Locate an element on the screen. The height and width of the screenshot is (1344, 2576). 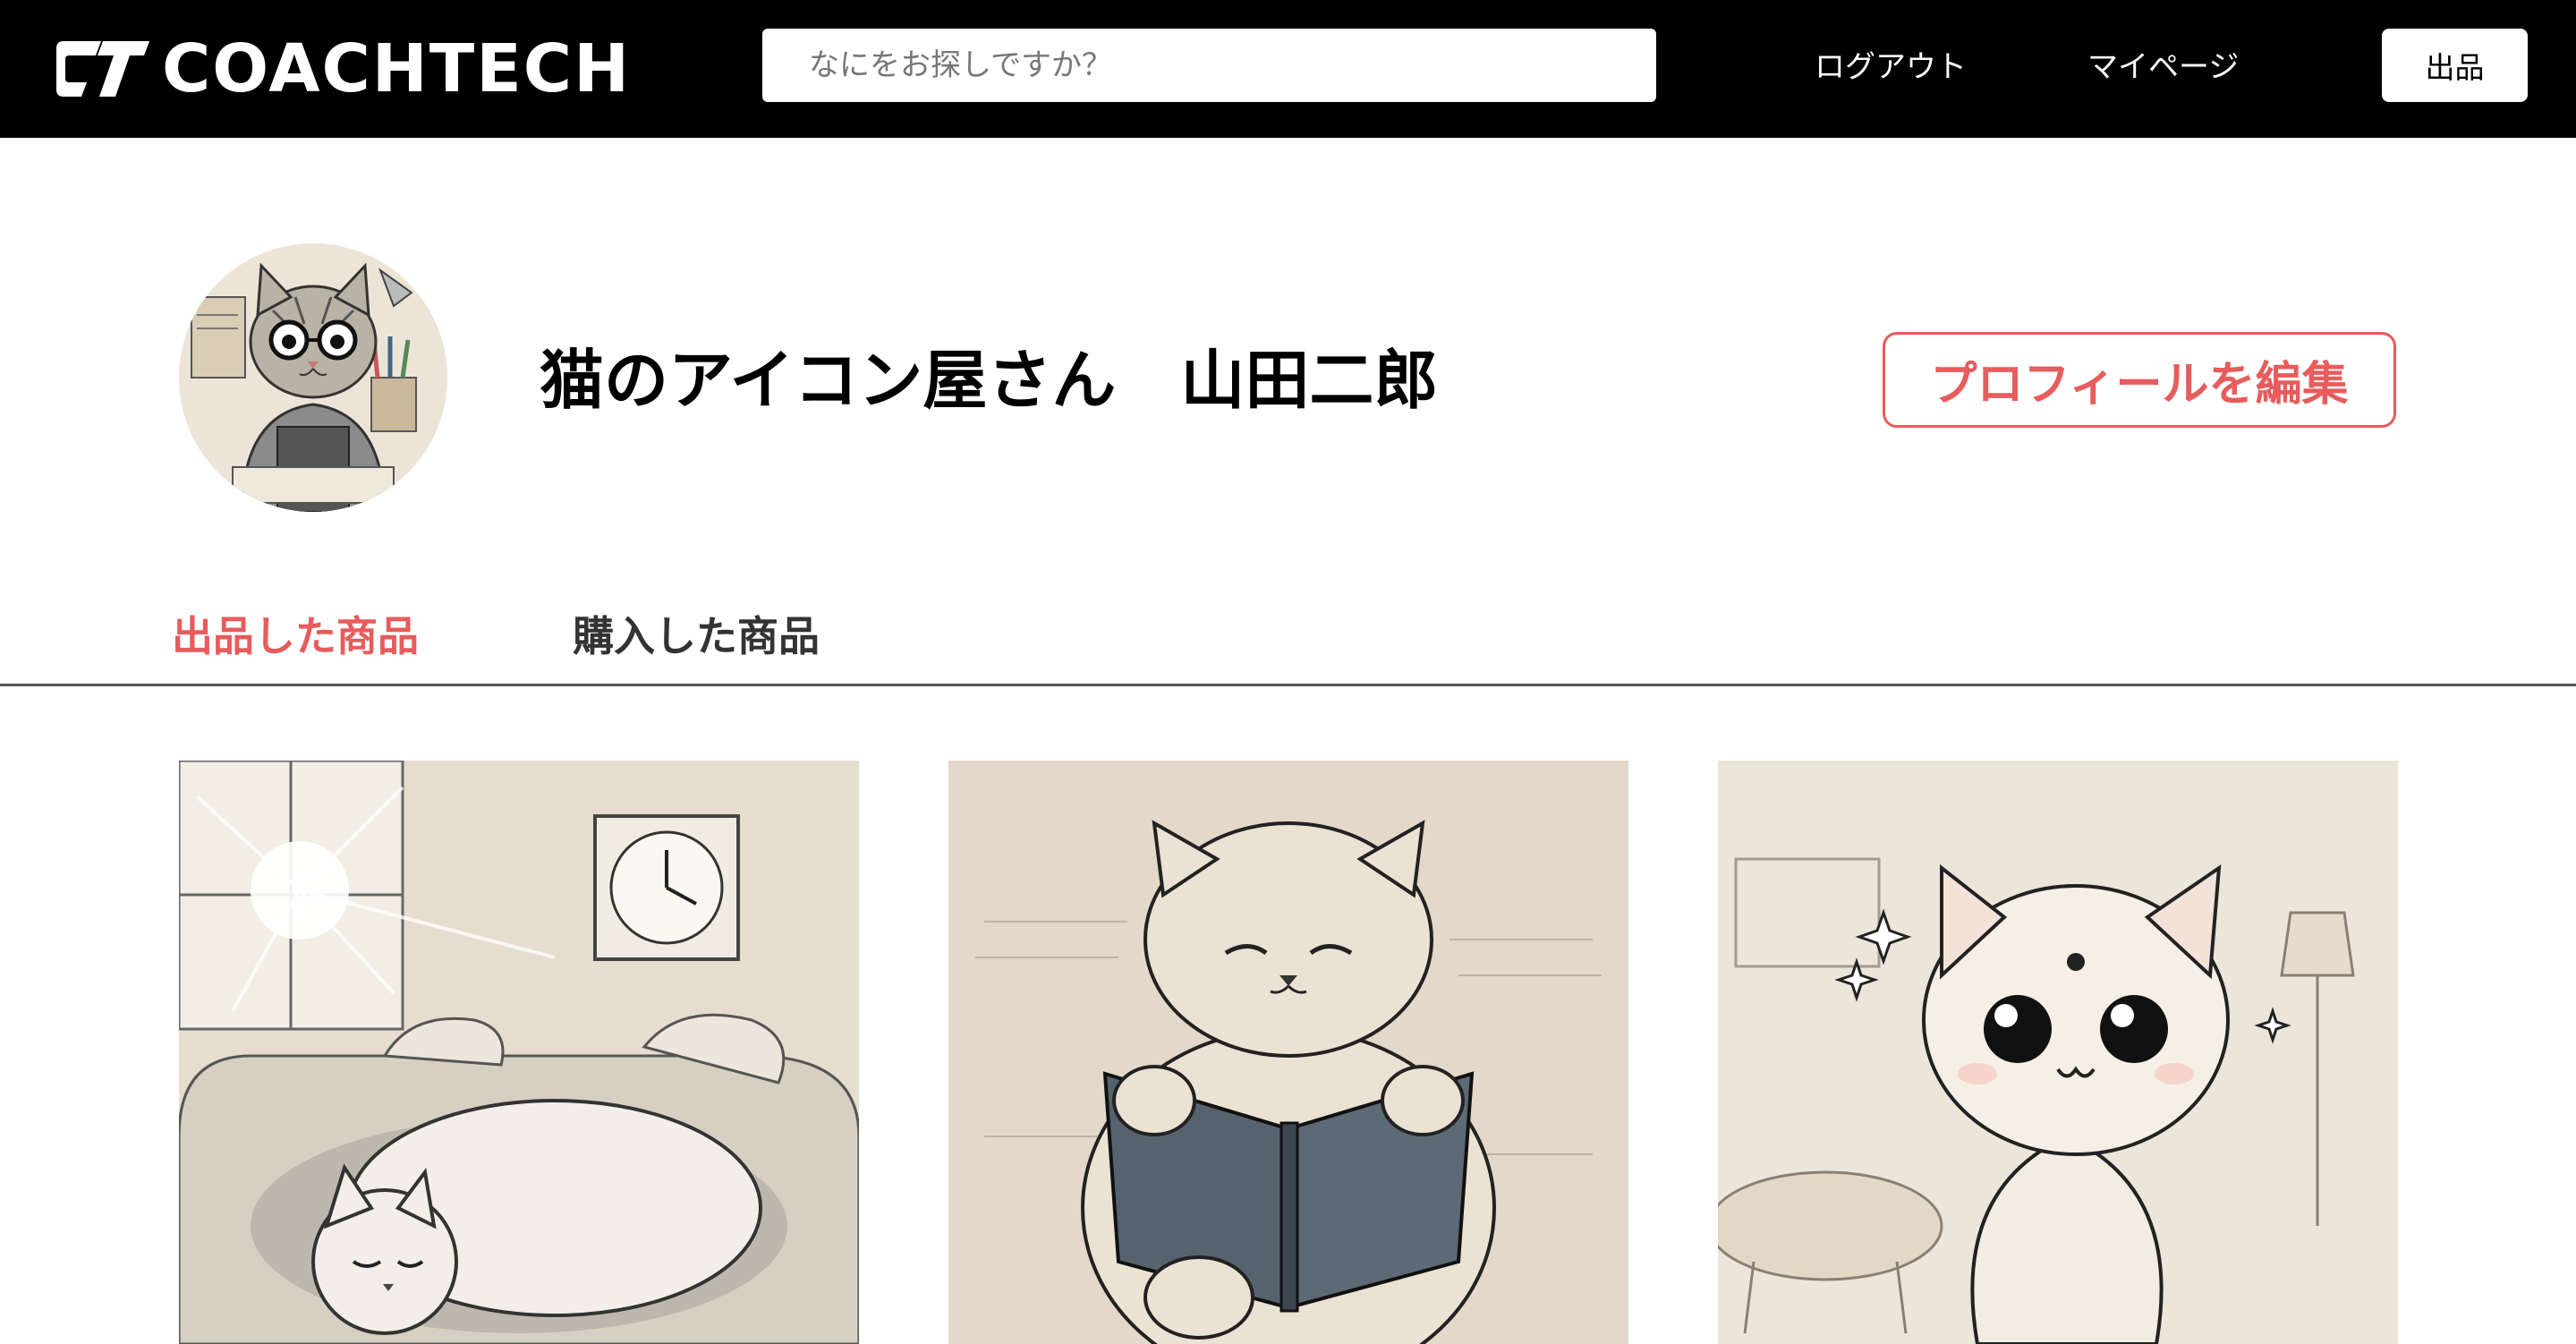
cute-cat-sparkles-image-icon is located at coordinates (2058, 1052).